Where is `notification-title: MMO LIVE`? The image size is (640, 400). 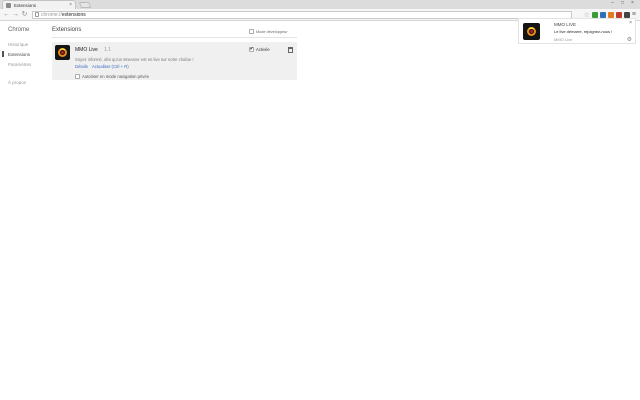 notification-title: MMO LIVE is located at coordinates (565, 24).